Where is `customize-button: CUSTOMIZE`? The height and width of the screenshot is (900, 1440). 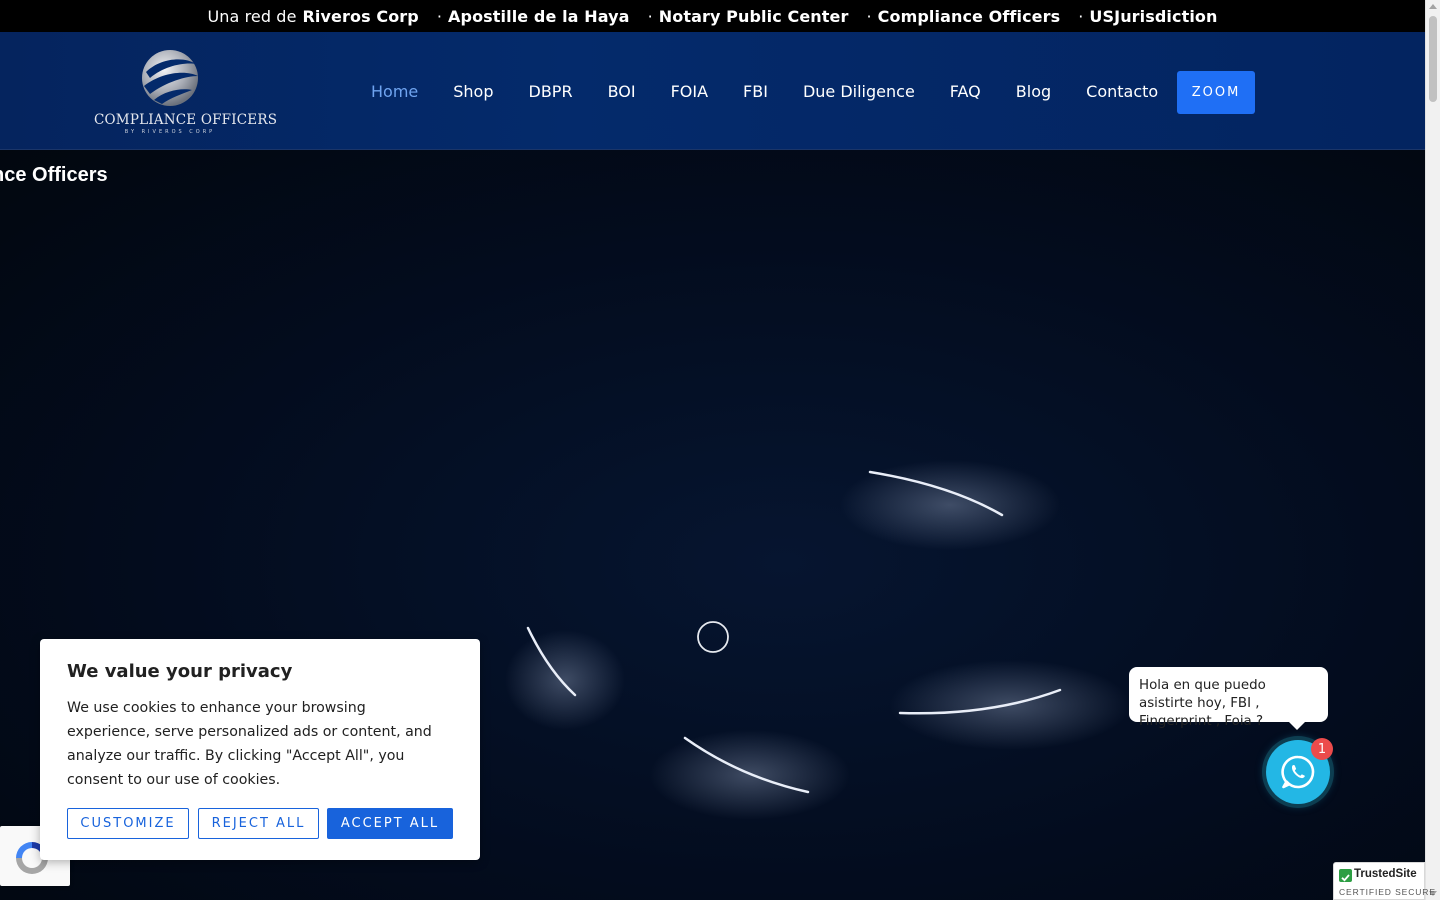 customize-button: CUSTOMIZE is located at coordinates (128, 823).